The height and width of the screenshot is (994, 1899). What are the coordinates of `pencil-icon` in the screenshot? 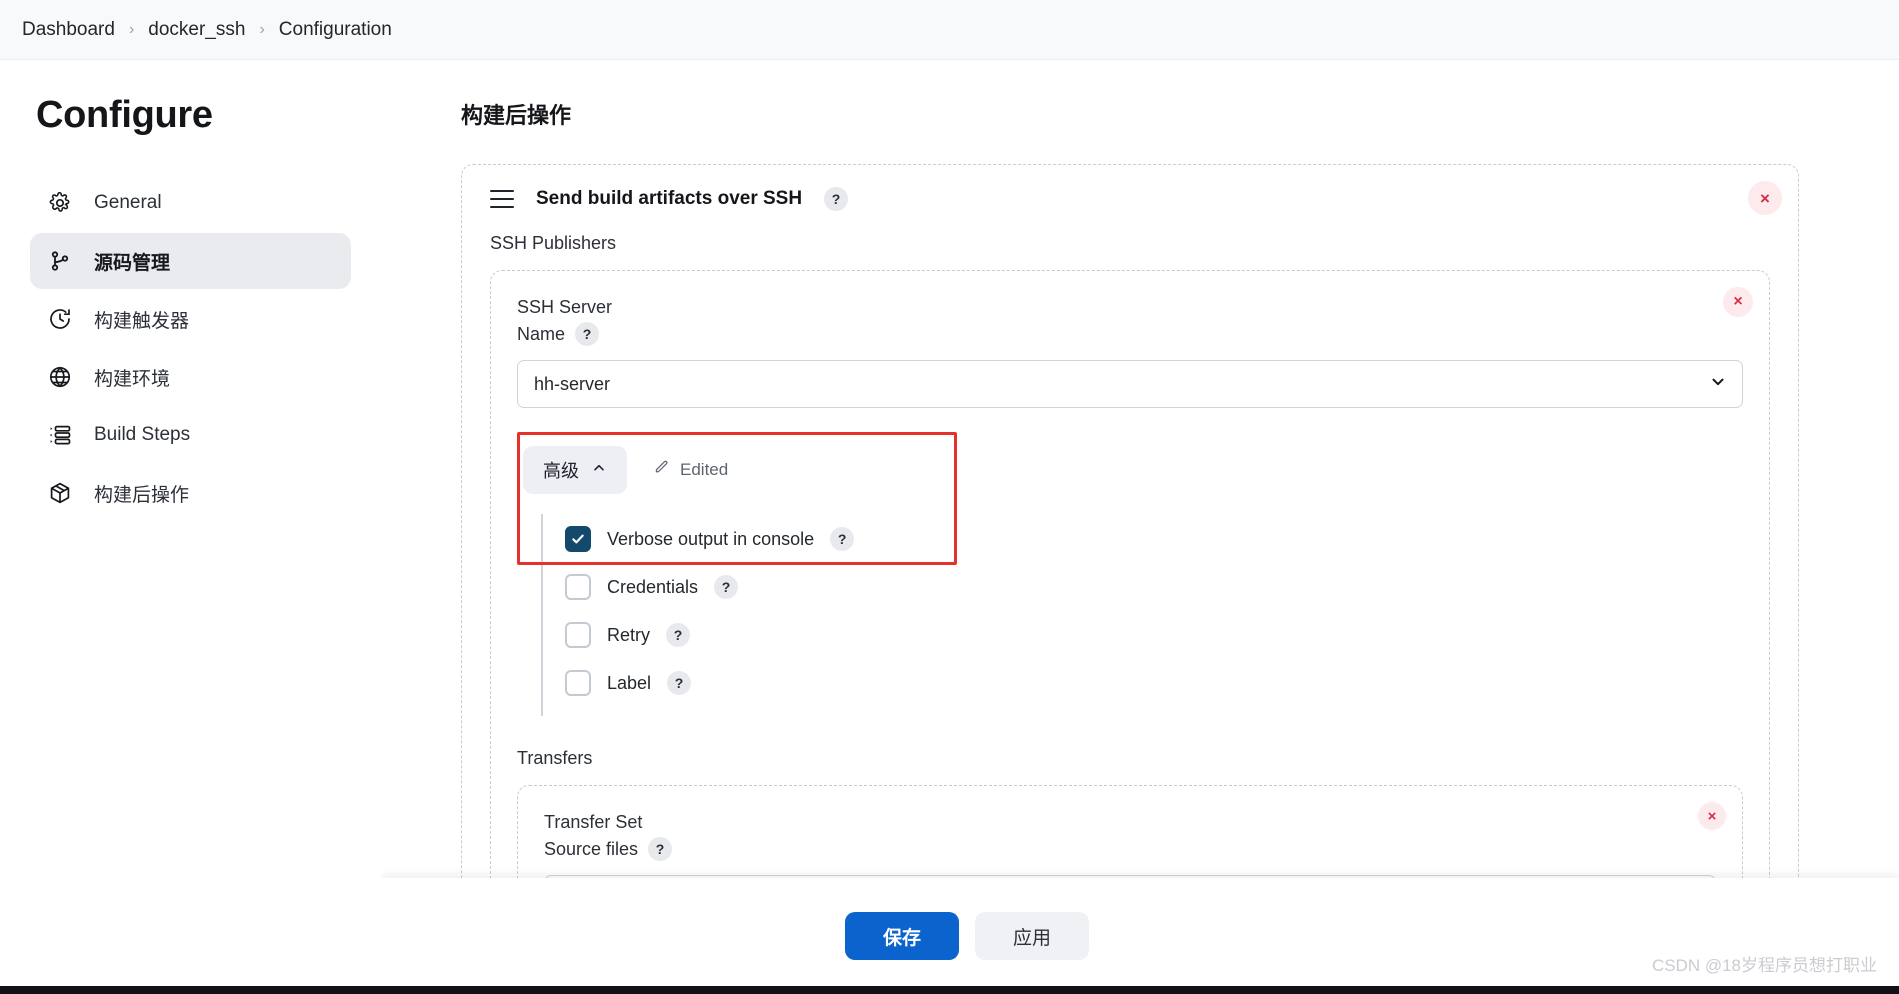 It's located at (661, 470).